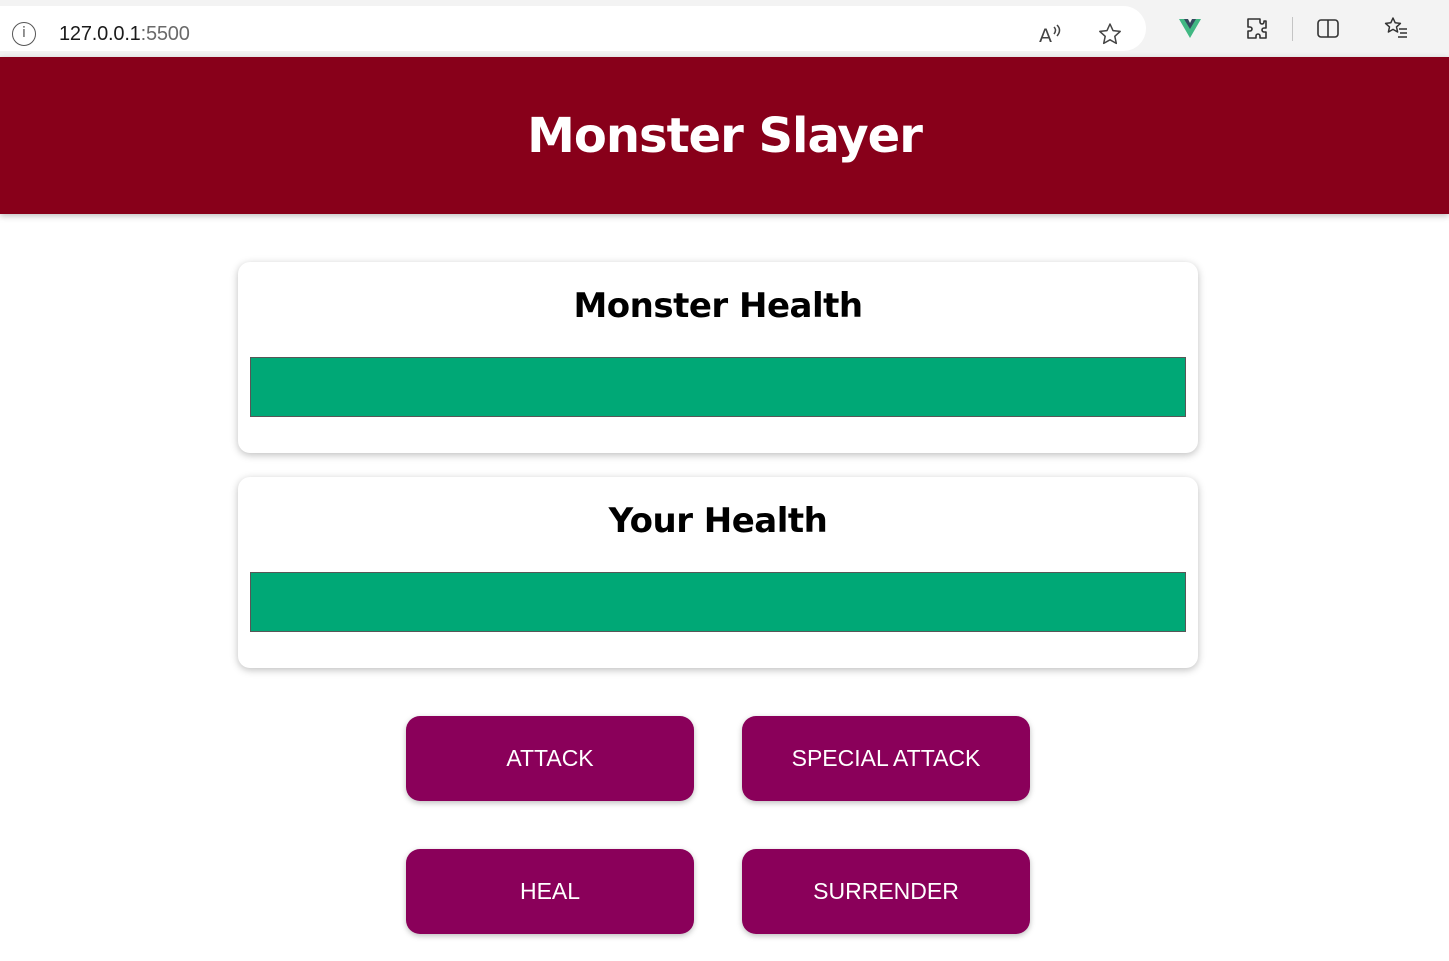 This screenshot has height=961, width=1449. What do you see at coordinates (1045, 36) in the screenshot?
I see `svg-text: A` at bounding box center [1045, 36].